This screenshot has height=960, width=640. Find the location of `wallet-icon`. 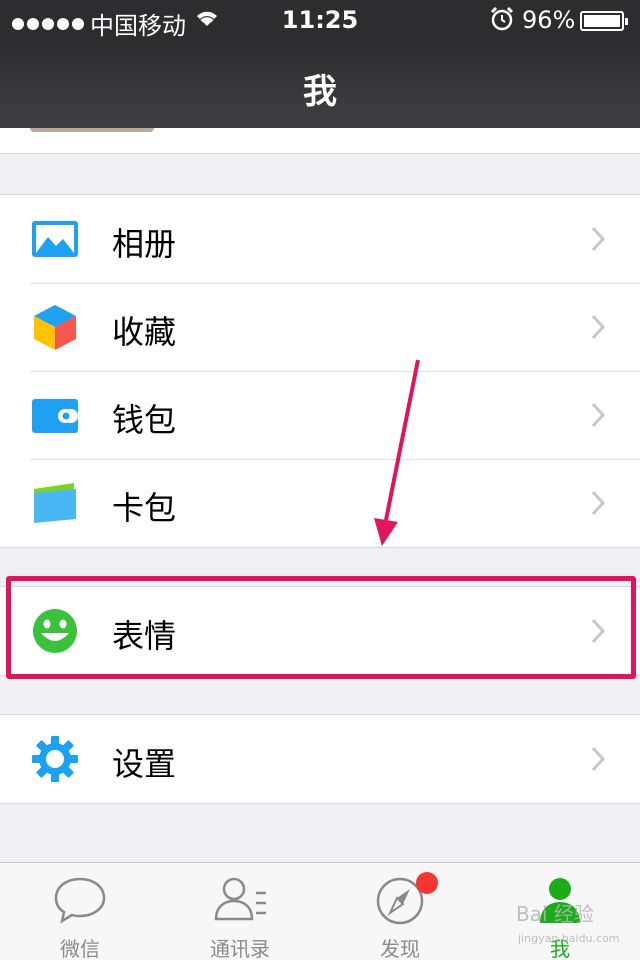

wallet-icon is located at coordinates (55, 416).